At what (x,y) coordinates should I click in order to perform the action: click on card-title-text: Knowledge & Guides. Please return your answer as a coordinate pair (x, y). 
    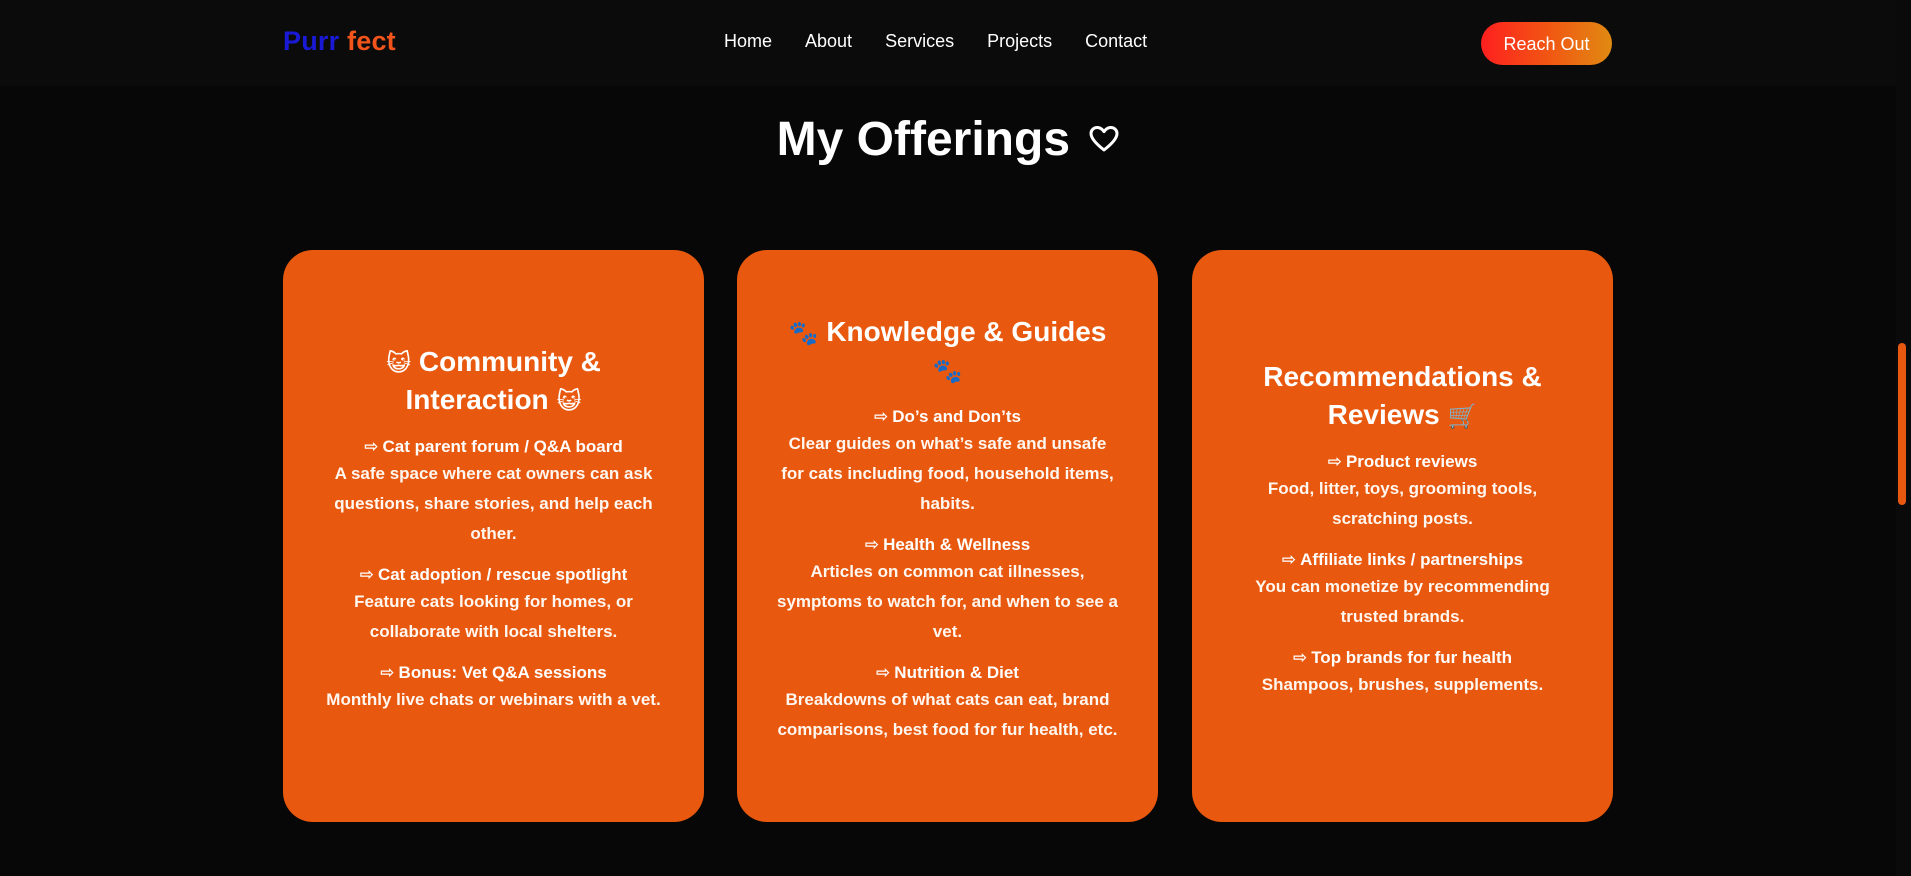
    Looking at the image, I should click on (966, 331).